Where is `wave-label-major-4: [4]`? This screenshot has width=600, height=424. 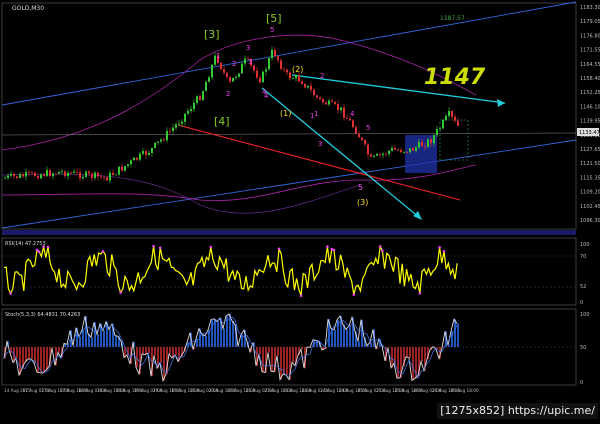
wave-label-major-4: [4] is located at coordinates (222, 121).